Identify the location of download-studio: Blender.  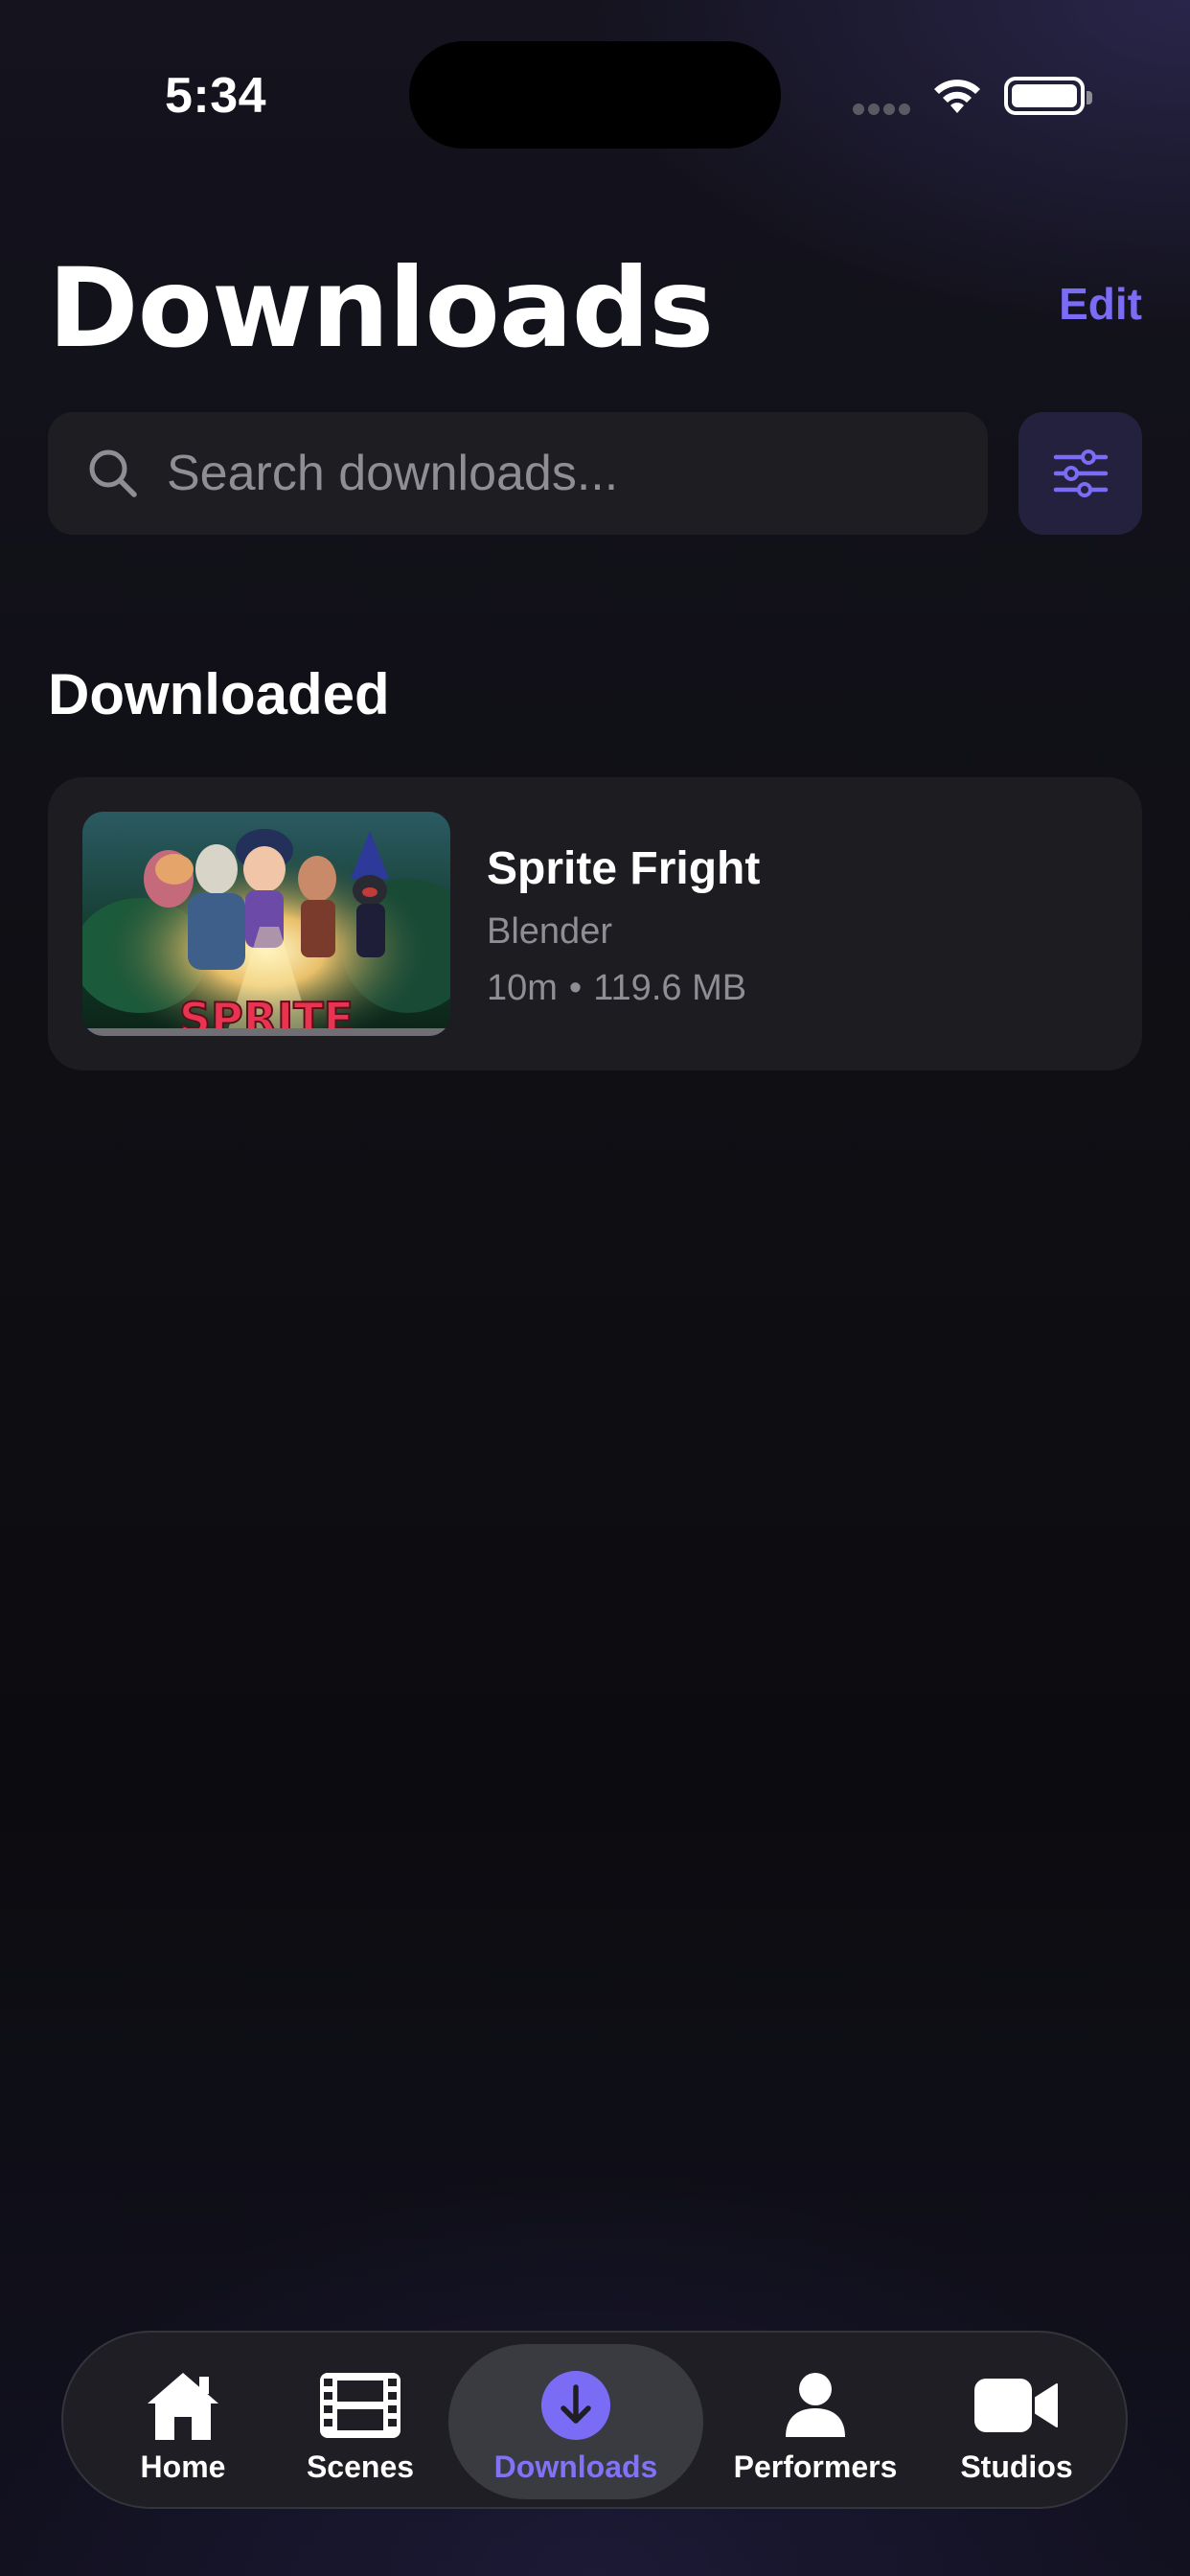
(549, 931).